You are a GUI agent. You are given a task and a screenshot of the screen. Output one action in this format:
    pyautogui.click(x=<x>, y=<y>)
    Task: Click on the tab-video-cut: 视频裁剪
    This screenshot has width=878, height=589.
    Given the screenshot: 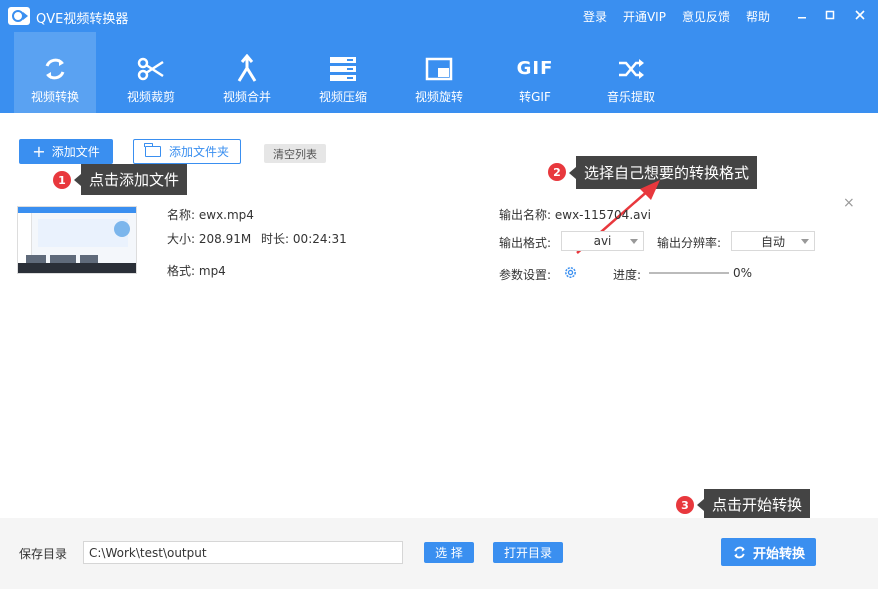 What is the action you would take?
    pyautogui.click(x=151, y=72)
    